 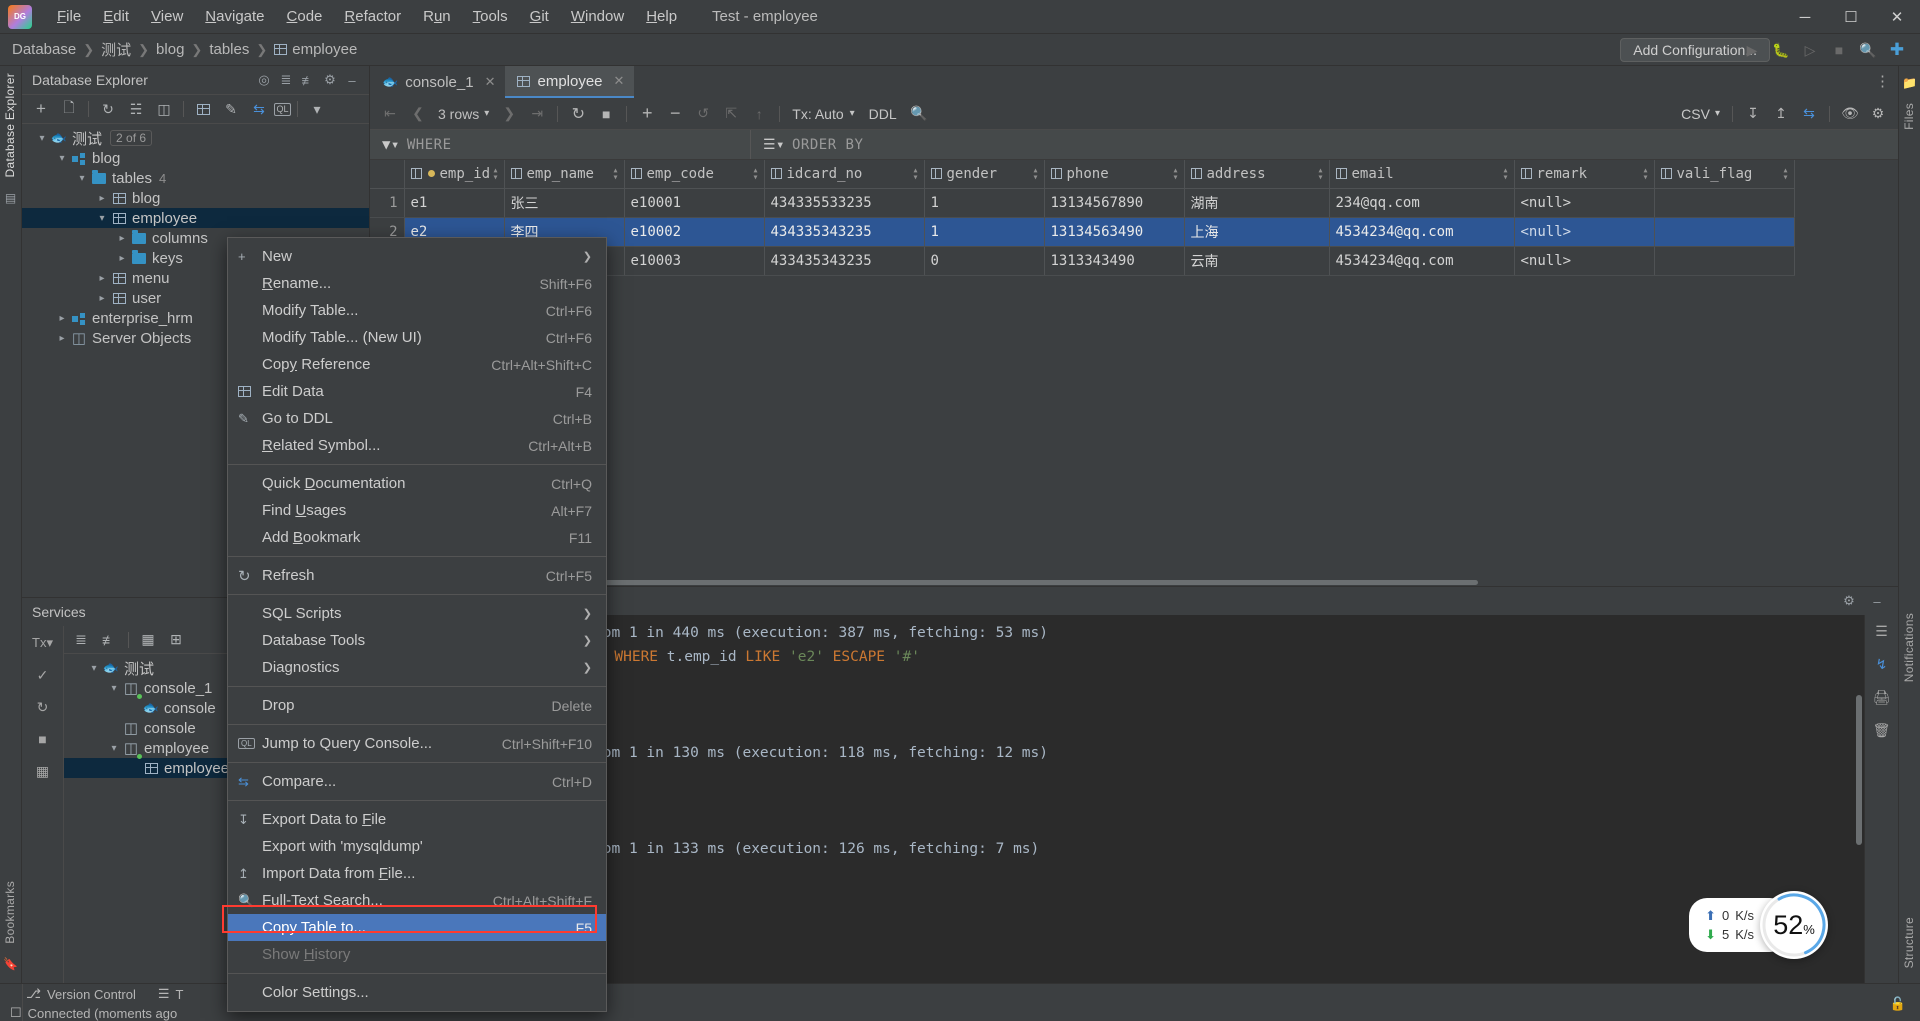 What do you see at coordinates (1881, 631) in the screenshot?
I see `soft-wrap-icon: ☰` at bounding box center [1881, 631].